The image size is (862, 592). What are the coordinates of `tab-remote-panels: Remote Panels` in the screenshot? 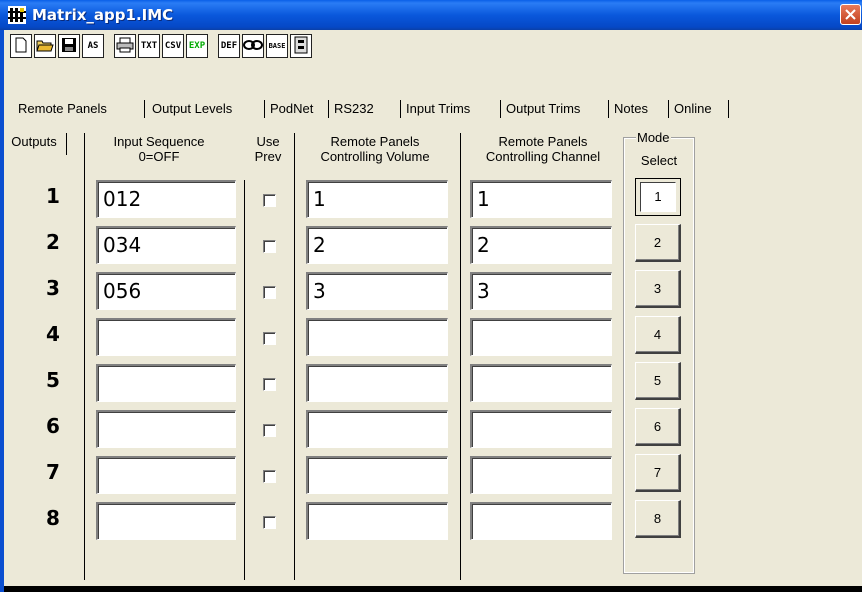 It's located at (62, 109).